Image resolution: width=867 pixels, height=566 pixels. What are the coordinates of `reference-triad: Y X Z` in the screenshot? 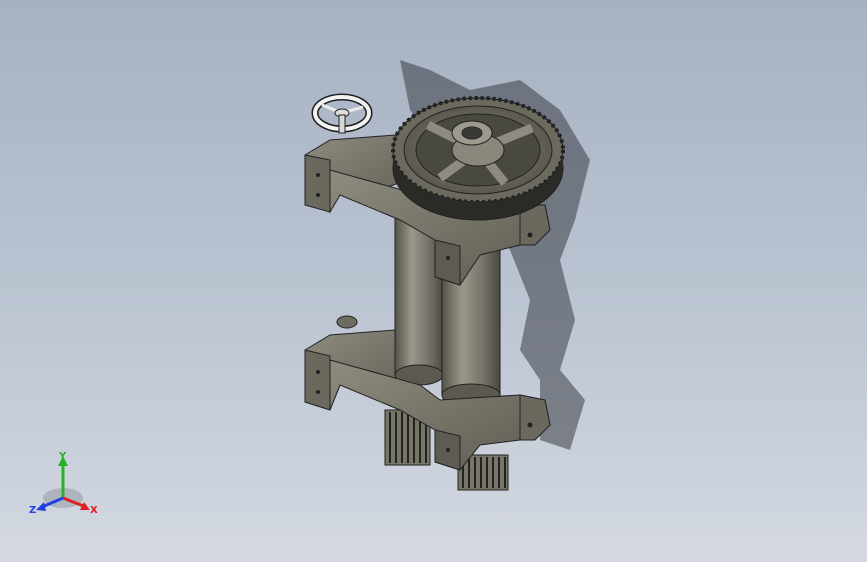 It's located at (60, 501).